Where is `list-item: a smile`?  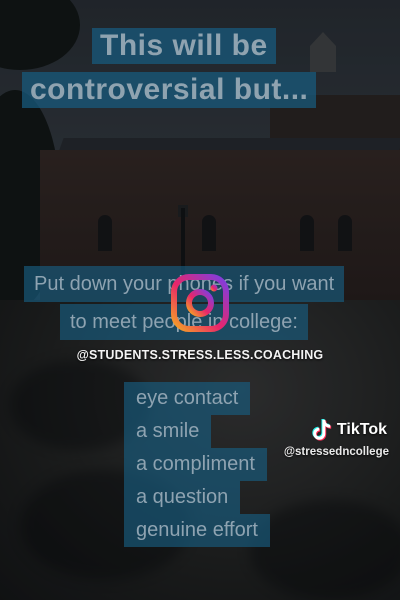
list-item: a smile is located at coordinates (168, 431).